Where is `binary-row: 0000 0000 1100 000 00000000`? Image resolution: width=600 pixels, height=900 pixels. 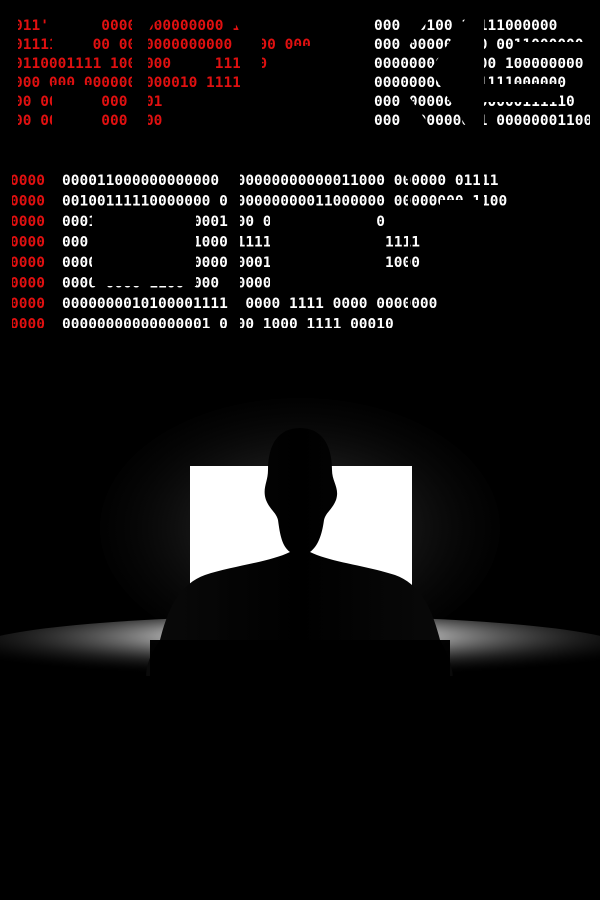 binary-row: 0000 0000 1100 000 00000000 is located at coordinates (180, 284).